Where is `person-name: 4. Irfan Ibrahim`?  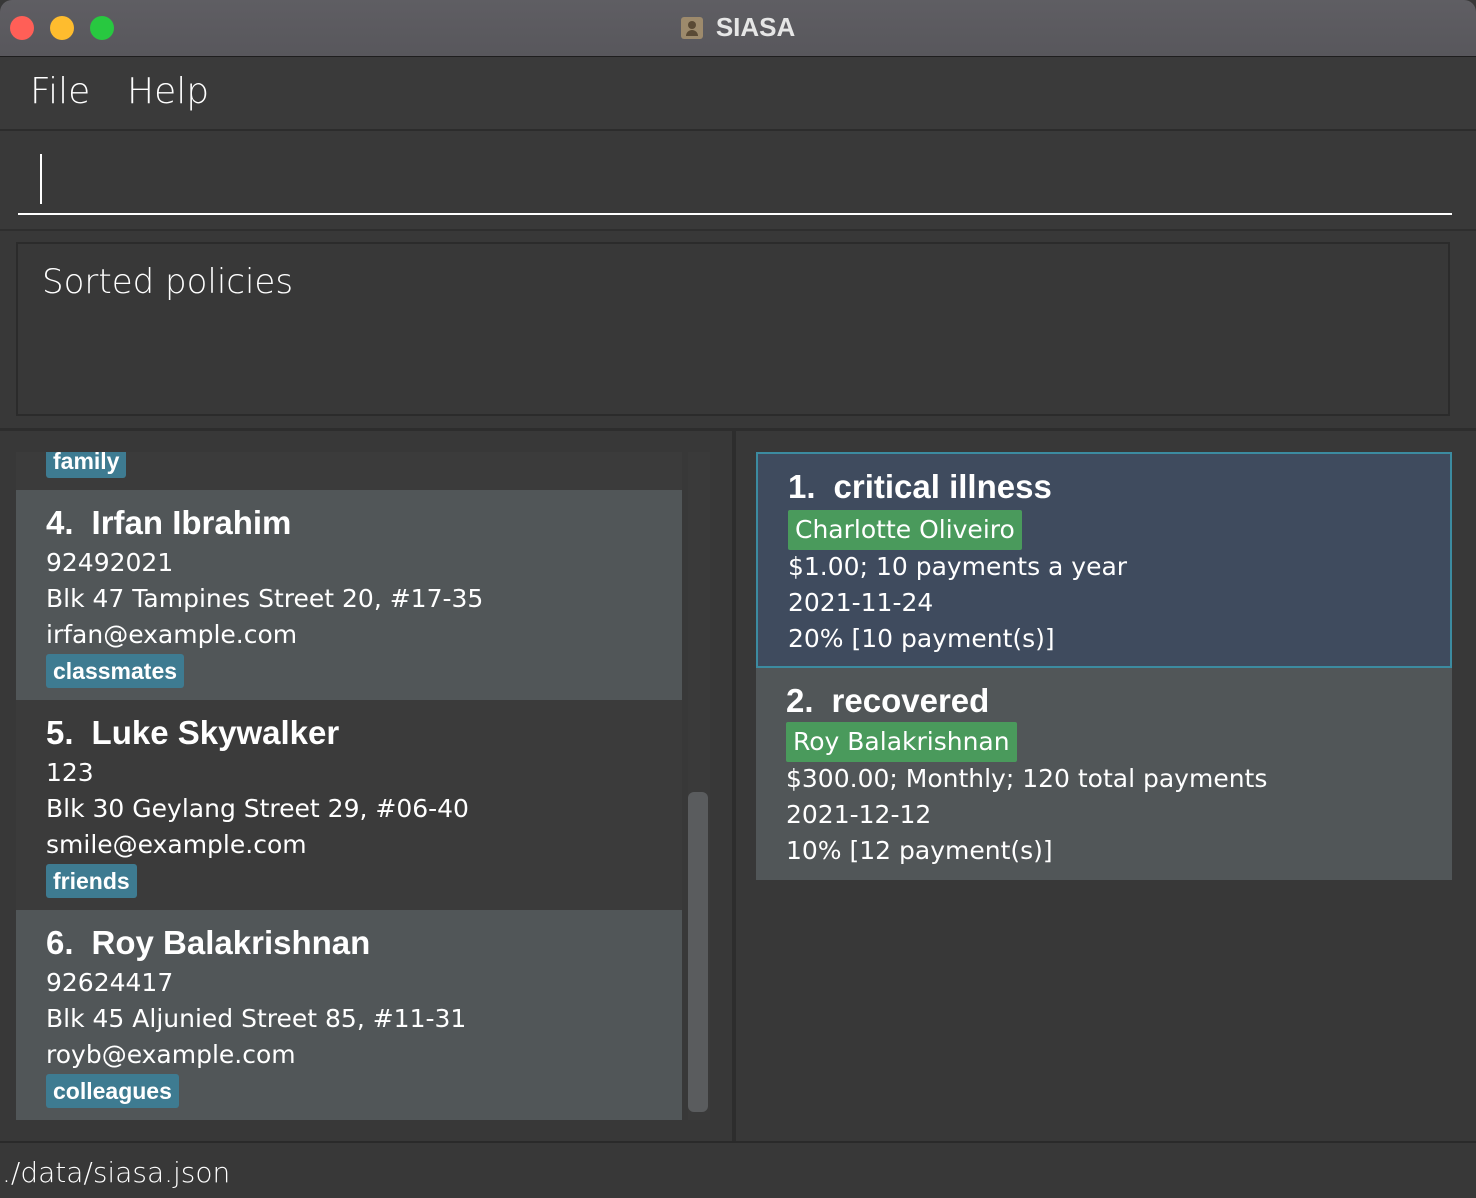 person-name: 4. Irfan Ibrahim is located at coordinates (168, 523).